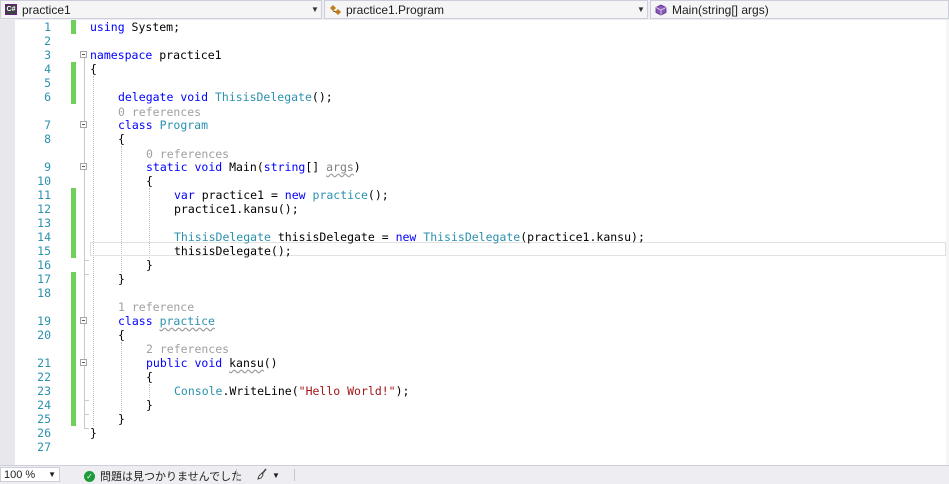 Image resolution: width=949 pixels, height=484 pixels. I want to click on code-line: 9 static void Main(string[] args), so click(474, 167).